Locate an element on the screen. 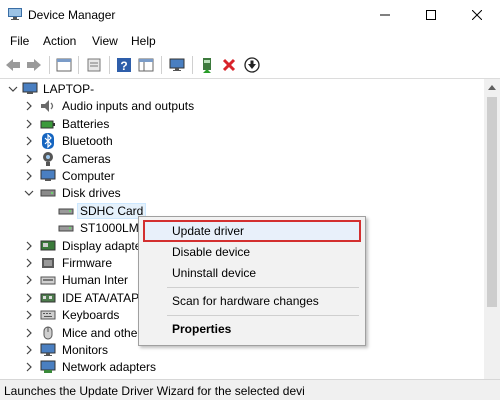  speaker-icon is located at coordinates (48, 106).